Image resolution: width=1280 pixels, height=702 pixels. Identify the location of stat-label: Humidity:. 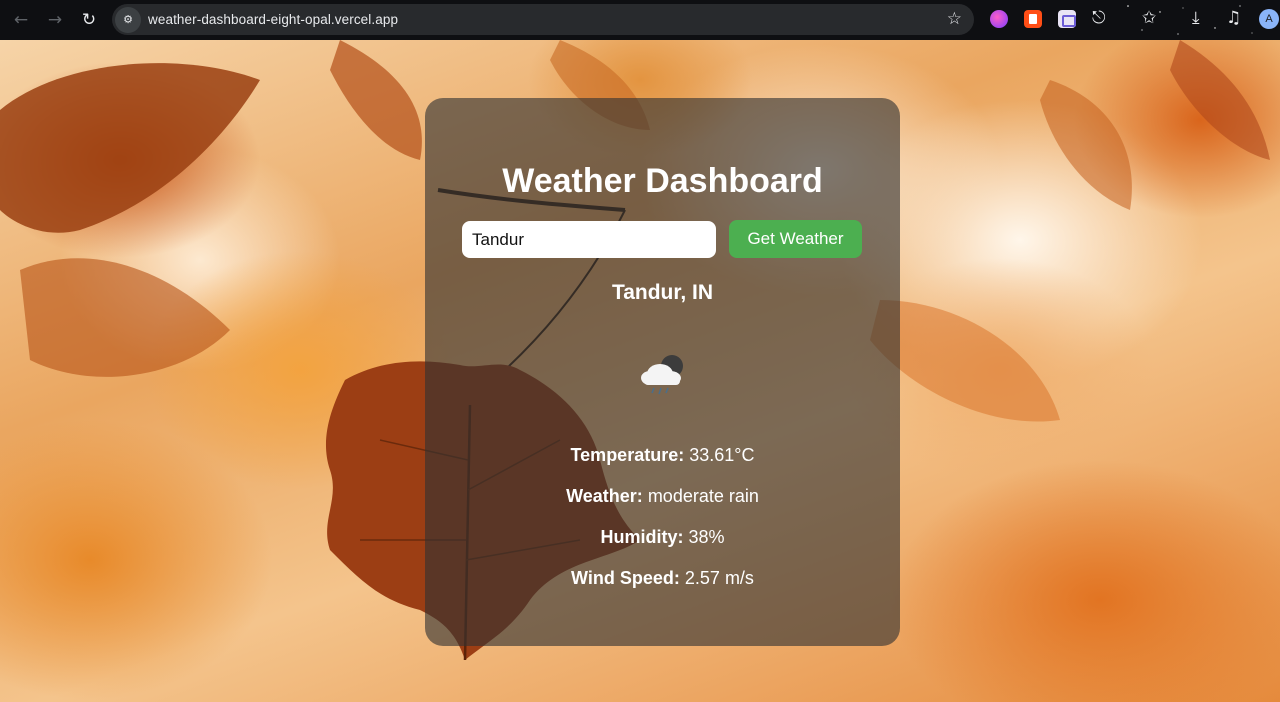
(642, 537).